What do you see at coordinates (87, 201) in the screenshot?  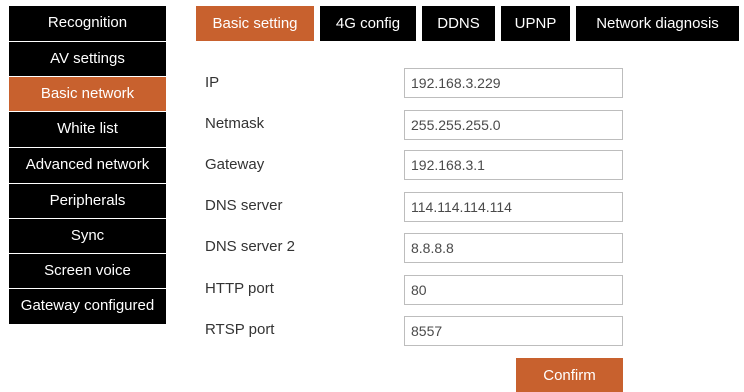 I see `sidebar-item-peripherals: Peripherals` at bounding box center [87, 201].